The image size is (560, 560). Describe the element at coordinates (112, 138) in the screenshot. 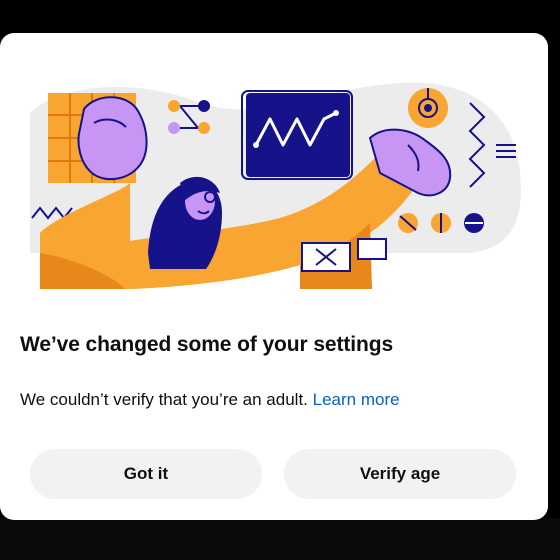

I see `left-hand` at that location.